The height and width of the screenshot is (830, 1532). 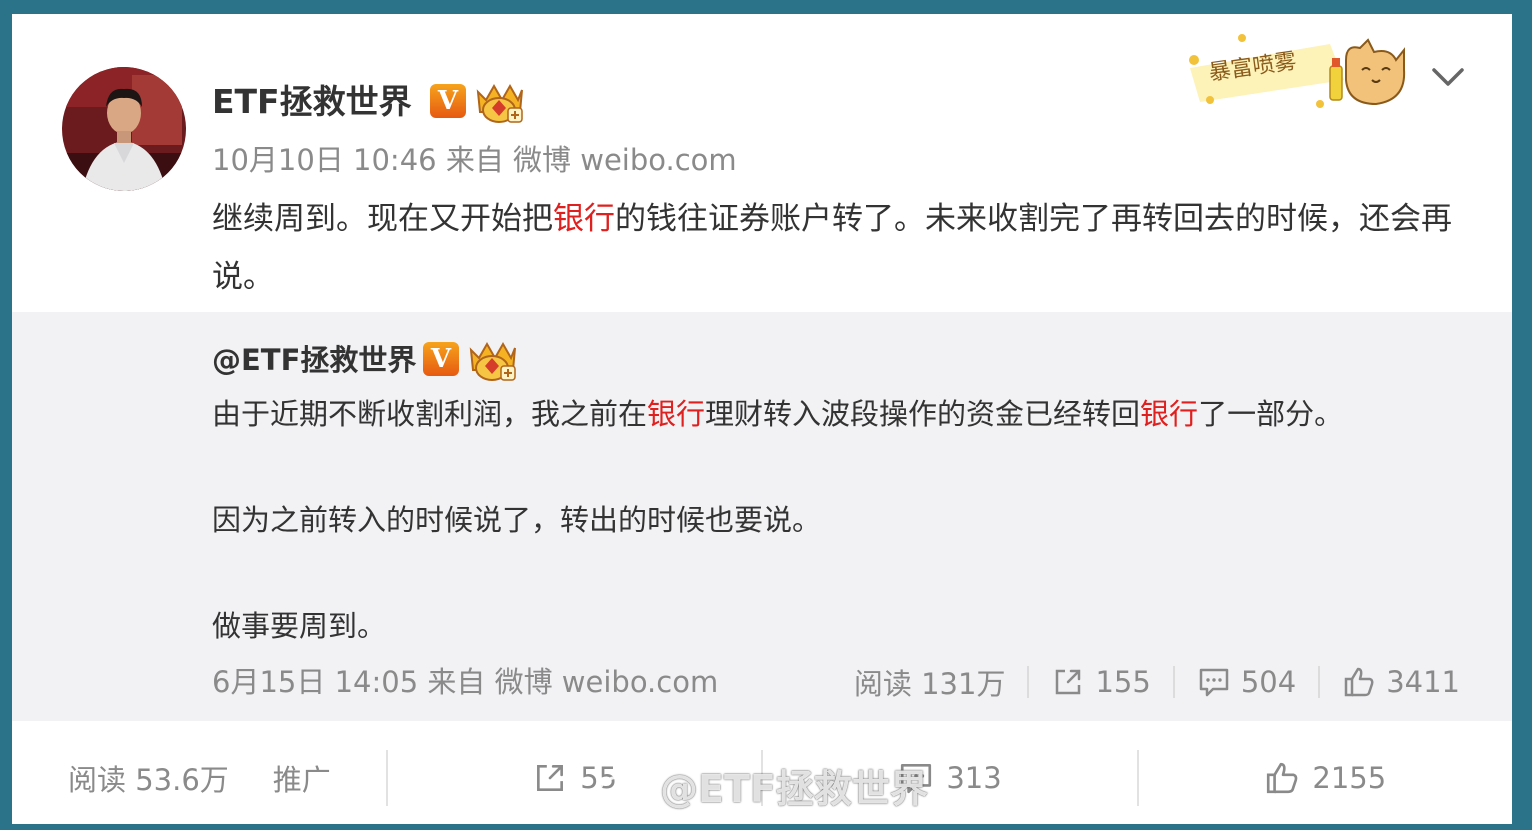 What do you see at coordinates (974, 778) in the screenshot?
I see `comment-count: 313` at bounding box center [974, 778].